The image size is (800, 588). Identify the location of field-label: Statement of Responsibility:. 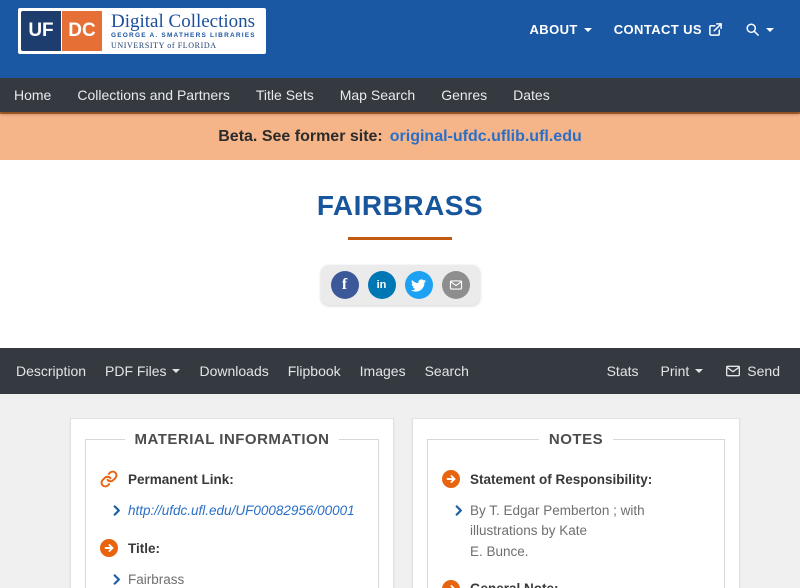
(561, 479).